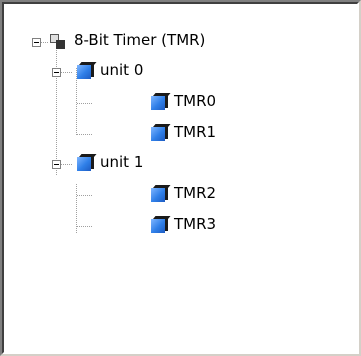 This screenshot has height=356, width=361. Describe the element at coordinates (195, 193) in the screenshot. I see `tree-node-label: TMR2` at that location.